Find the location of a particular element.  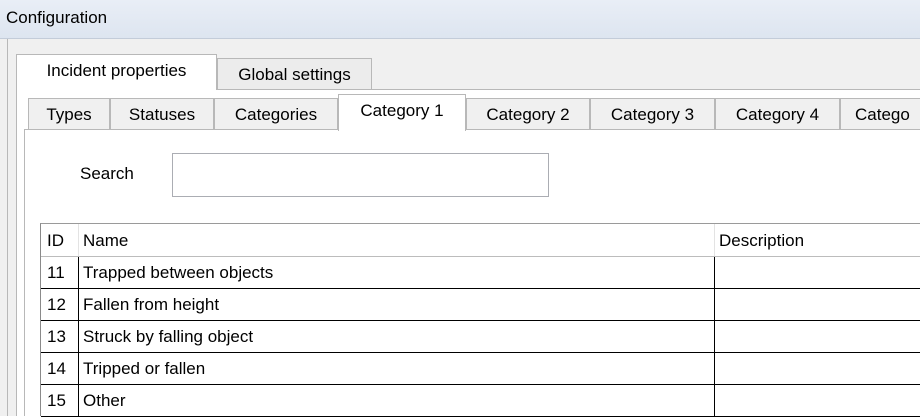

tab-category-1: Category 1 is located at coordinates (402, 112).